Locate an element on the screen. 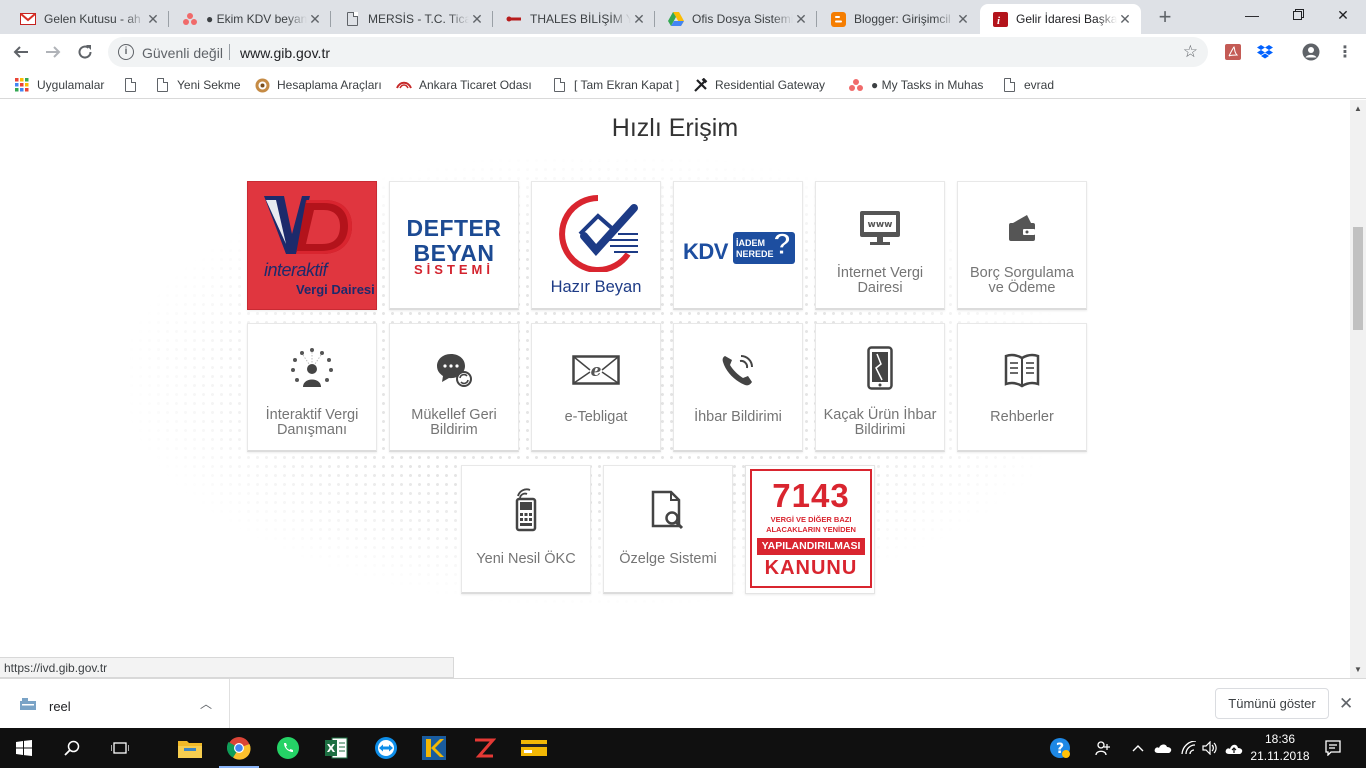 The width and height of the screenshot is (1366, 768). excel-taskbar-icon: X is located at coordinates (336, 748).